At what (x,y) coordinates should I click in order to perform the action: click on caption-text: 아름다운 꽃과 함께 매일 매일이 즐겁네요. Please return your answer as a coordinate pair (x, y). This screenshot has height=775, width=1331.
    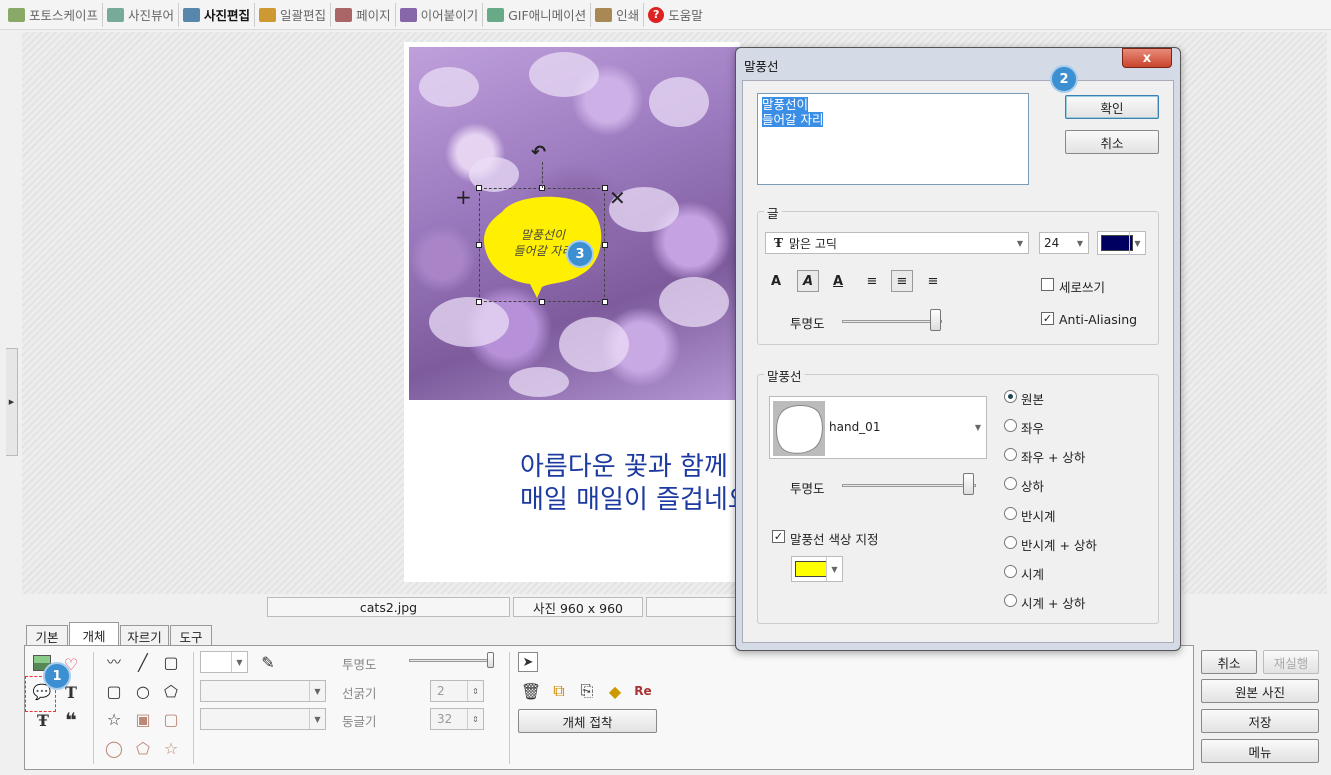
    Looking at the image, I should click on (627, 484).